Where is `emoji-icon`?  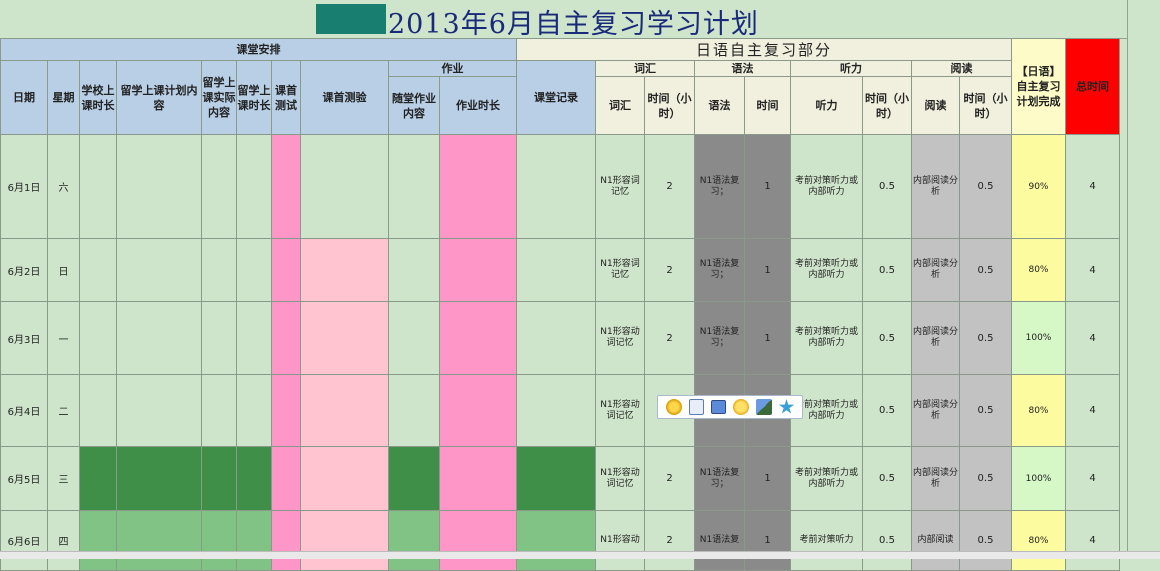 emoji-icon is located at coordinates (740, 407).